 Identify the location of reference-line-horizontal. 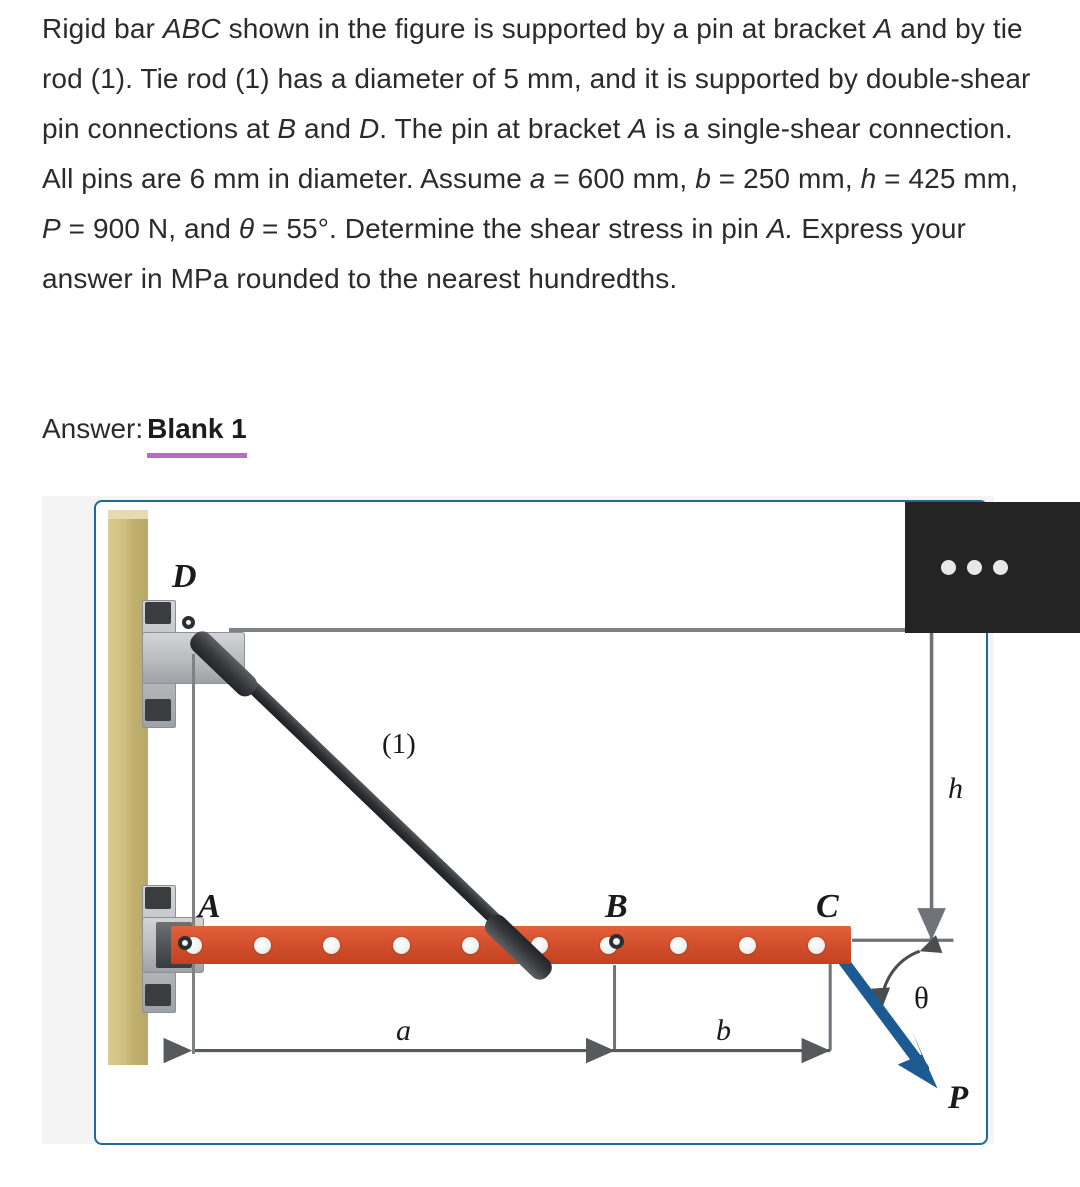
(594, 630).